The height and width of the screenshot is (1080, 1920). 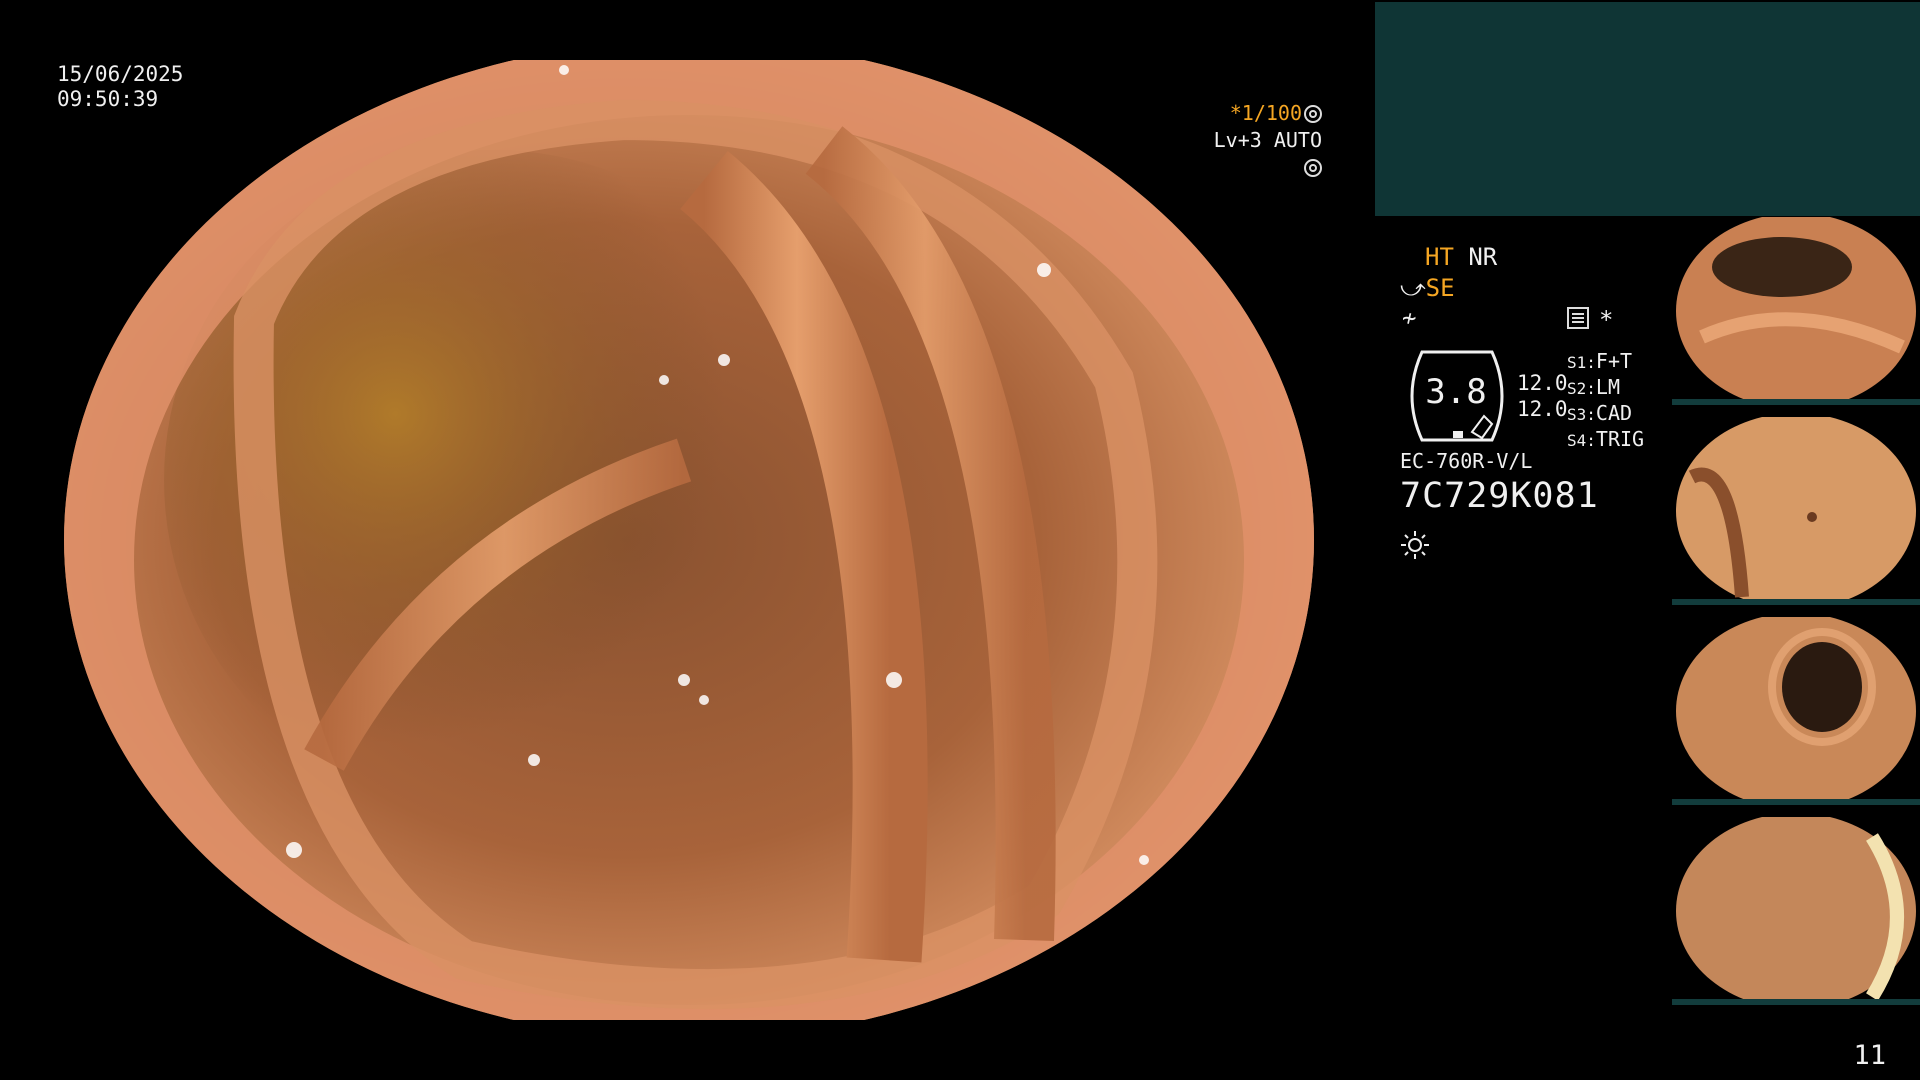 I want to click on info-panel-header, so click(x=1647, y=109).